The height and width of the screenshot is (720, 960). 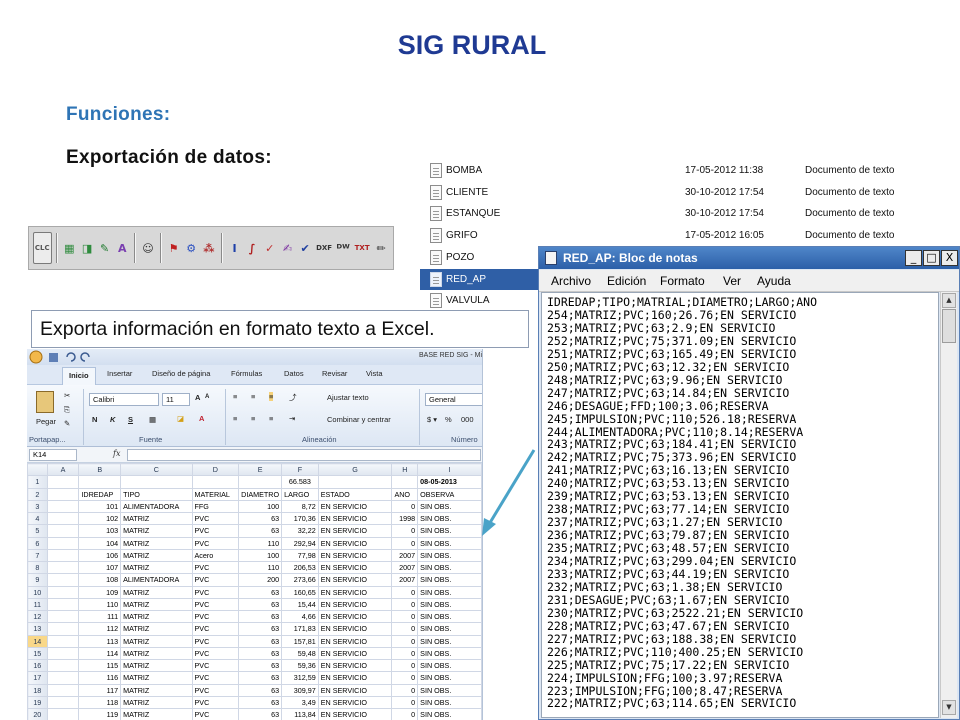 What do you see at coordinates (343, 248) in the screenshot?
I see `dwg-icon: ᴰᵂ` at bounding box center [343, 248].